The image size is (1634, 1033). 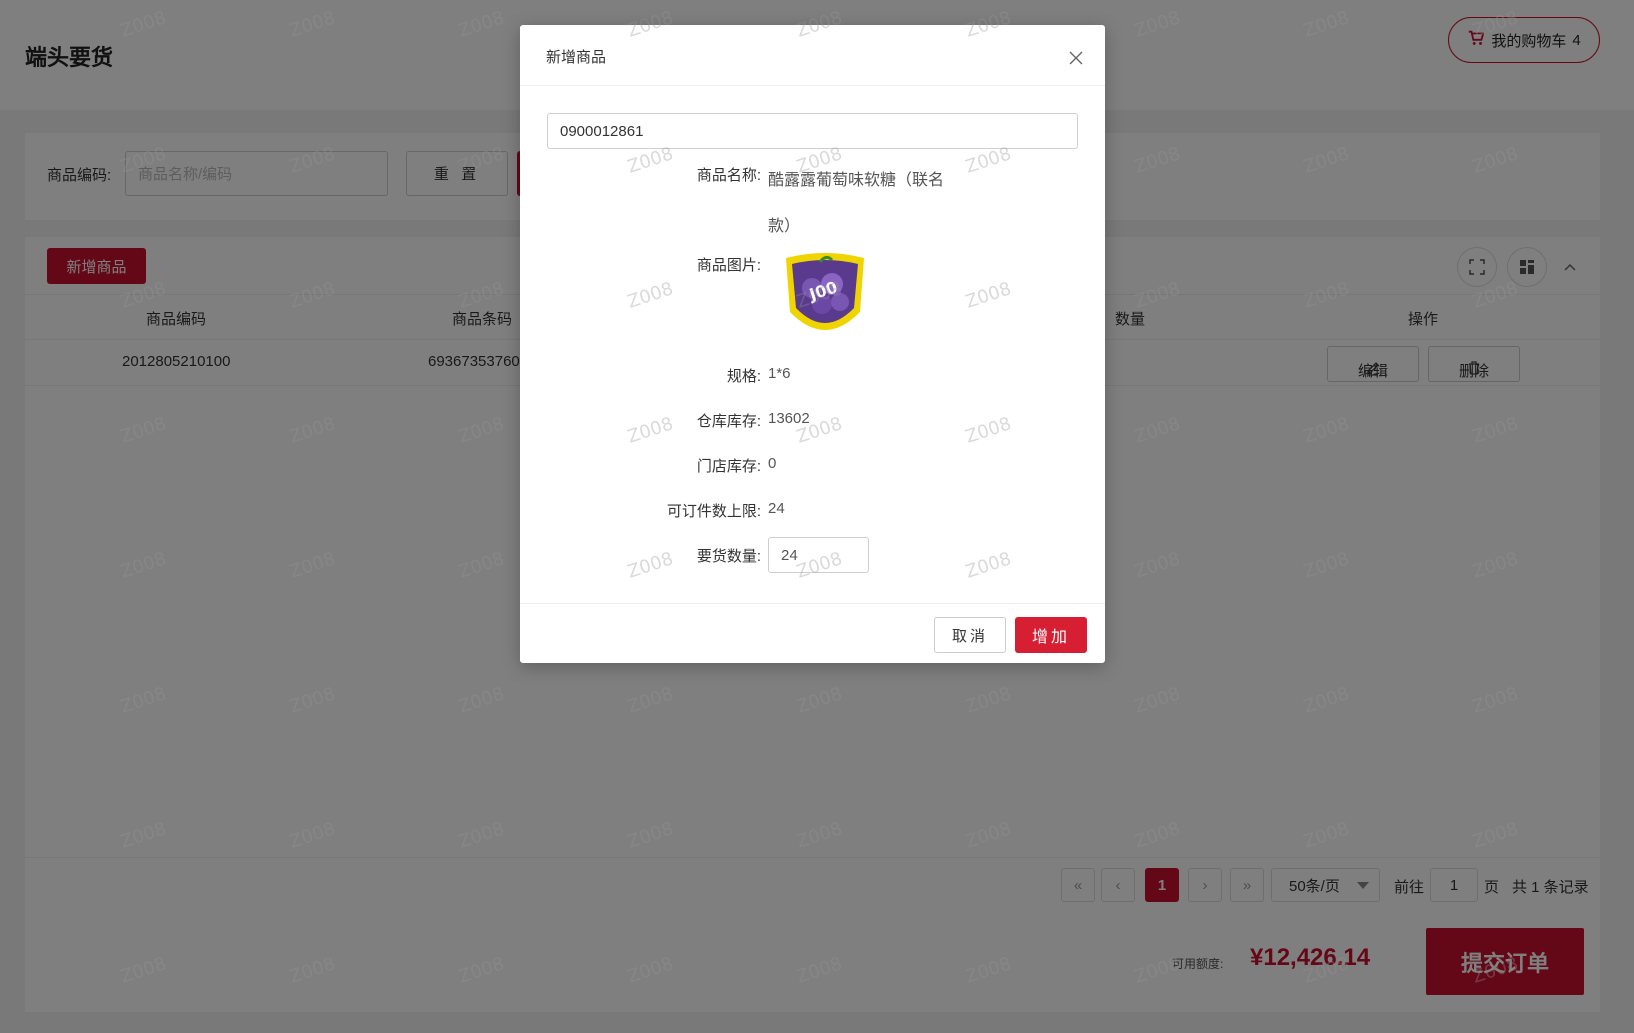 I want to click on product-name-value: 酷露露葡萄味软糖（联名款）, so click(x=856, y=203).